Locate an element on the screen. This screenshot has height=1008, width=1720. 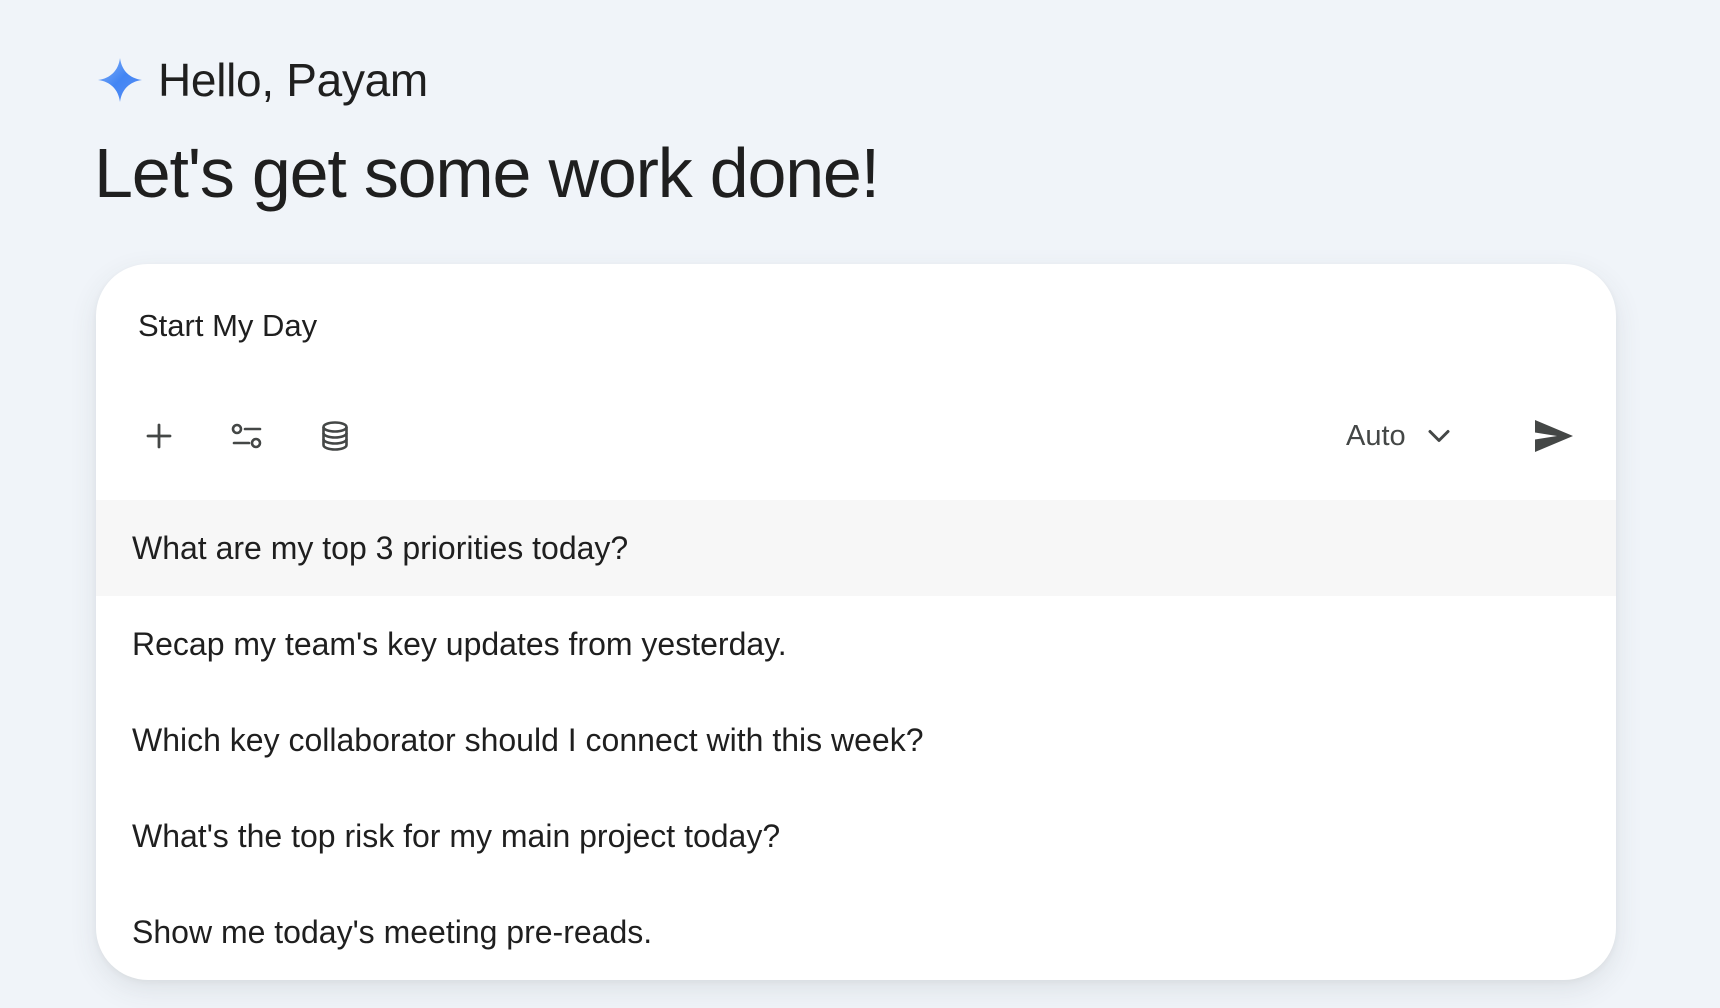
mode-selector: Auto is located at coordinates (1399, 436).